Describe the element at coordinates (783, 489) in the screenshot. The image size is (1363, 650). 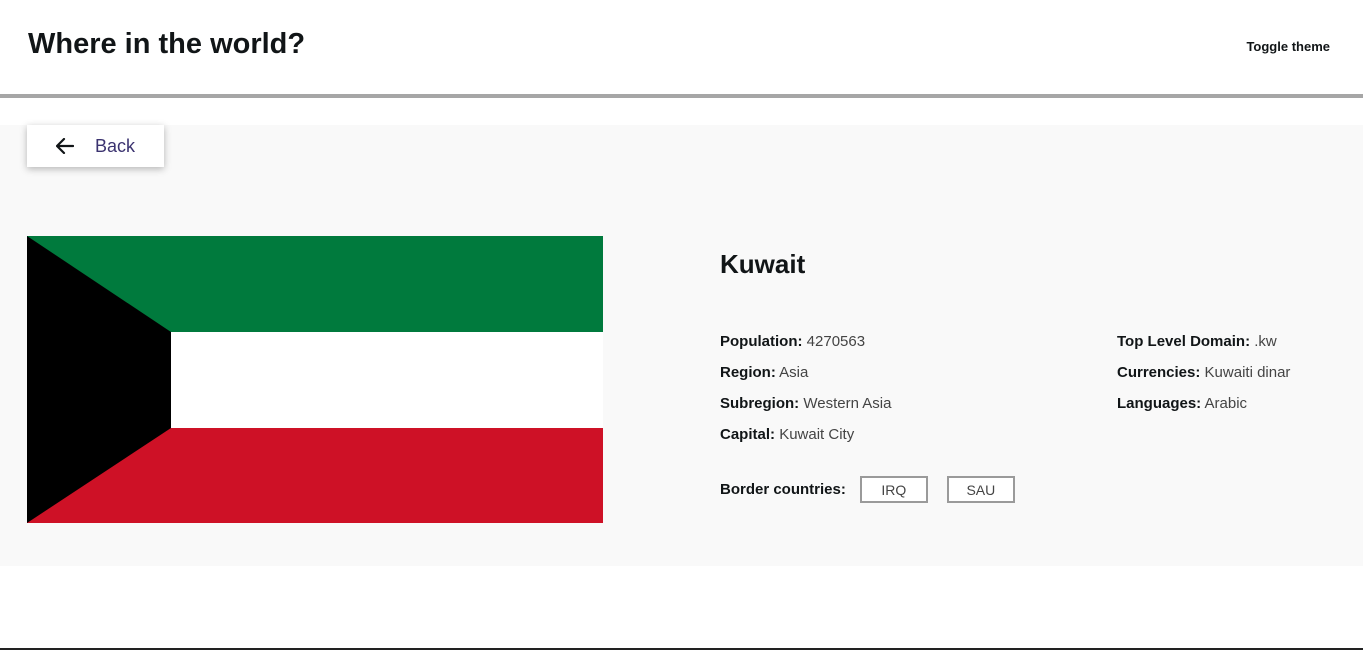
I see `border-countries-label: Border countries:` at that location.